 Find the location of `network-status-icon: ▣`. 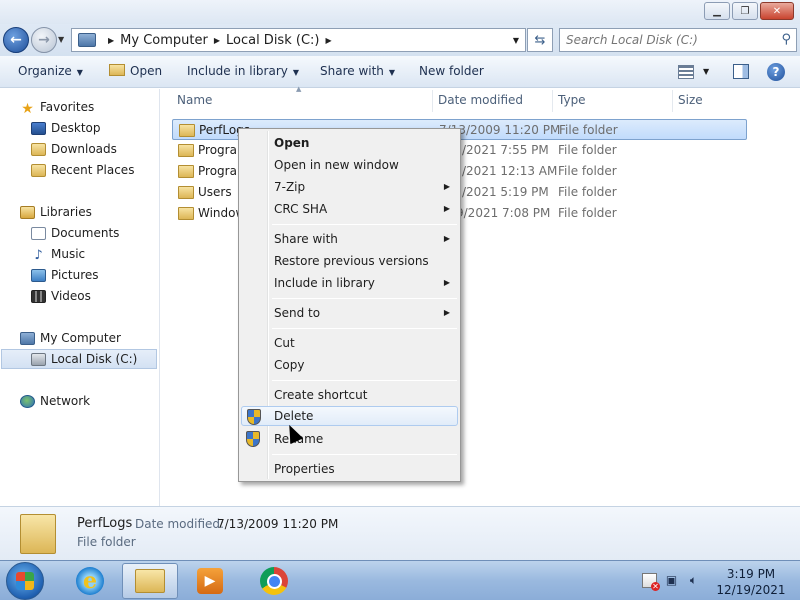

network-status-icon: ▣ is located at coordinates (671, 580).